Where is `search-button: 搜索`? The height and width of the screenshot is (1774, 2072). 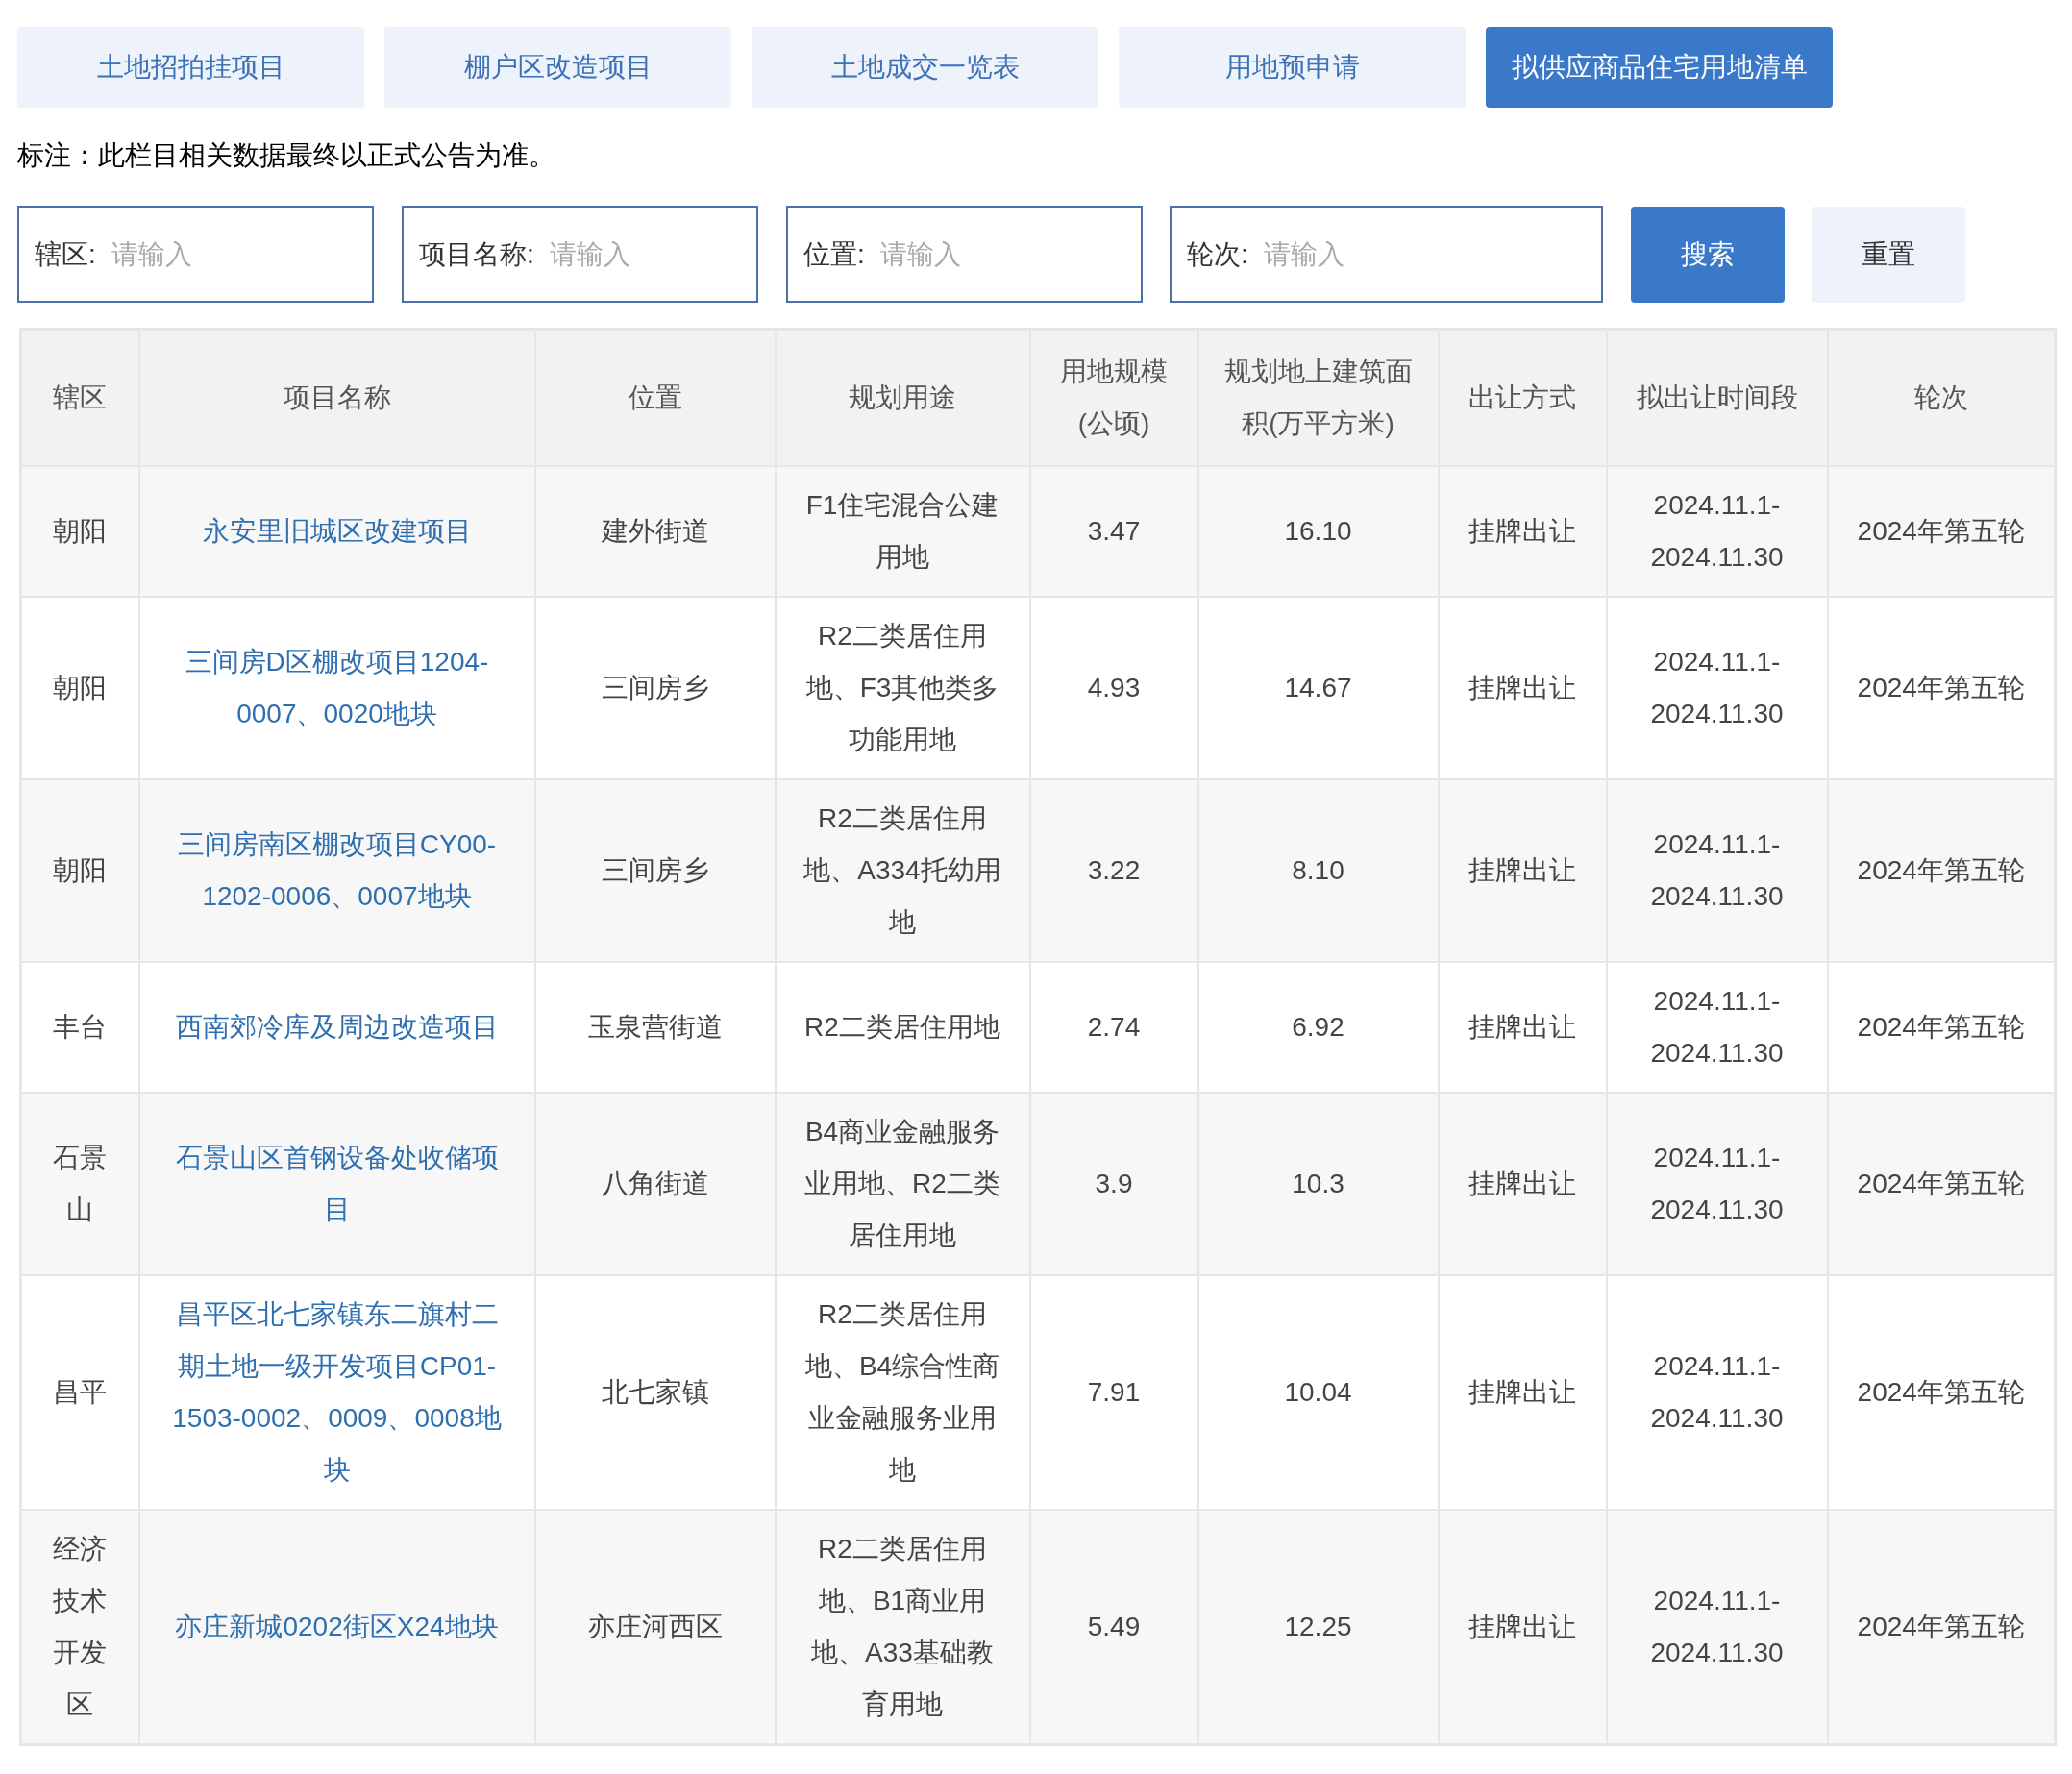 search-button: 搜索 is located at coordinates (1708, 254).